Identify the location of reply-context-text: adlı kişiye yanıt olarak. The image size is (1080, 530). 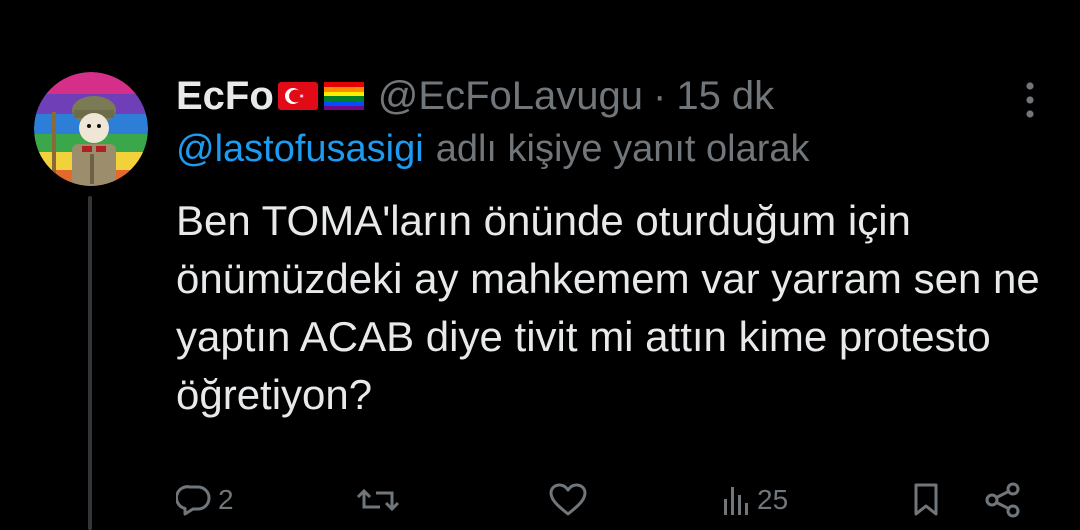
(622, 149).